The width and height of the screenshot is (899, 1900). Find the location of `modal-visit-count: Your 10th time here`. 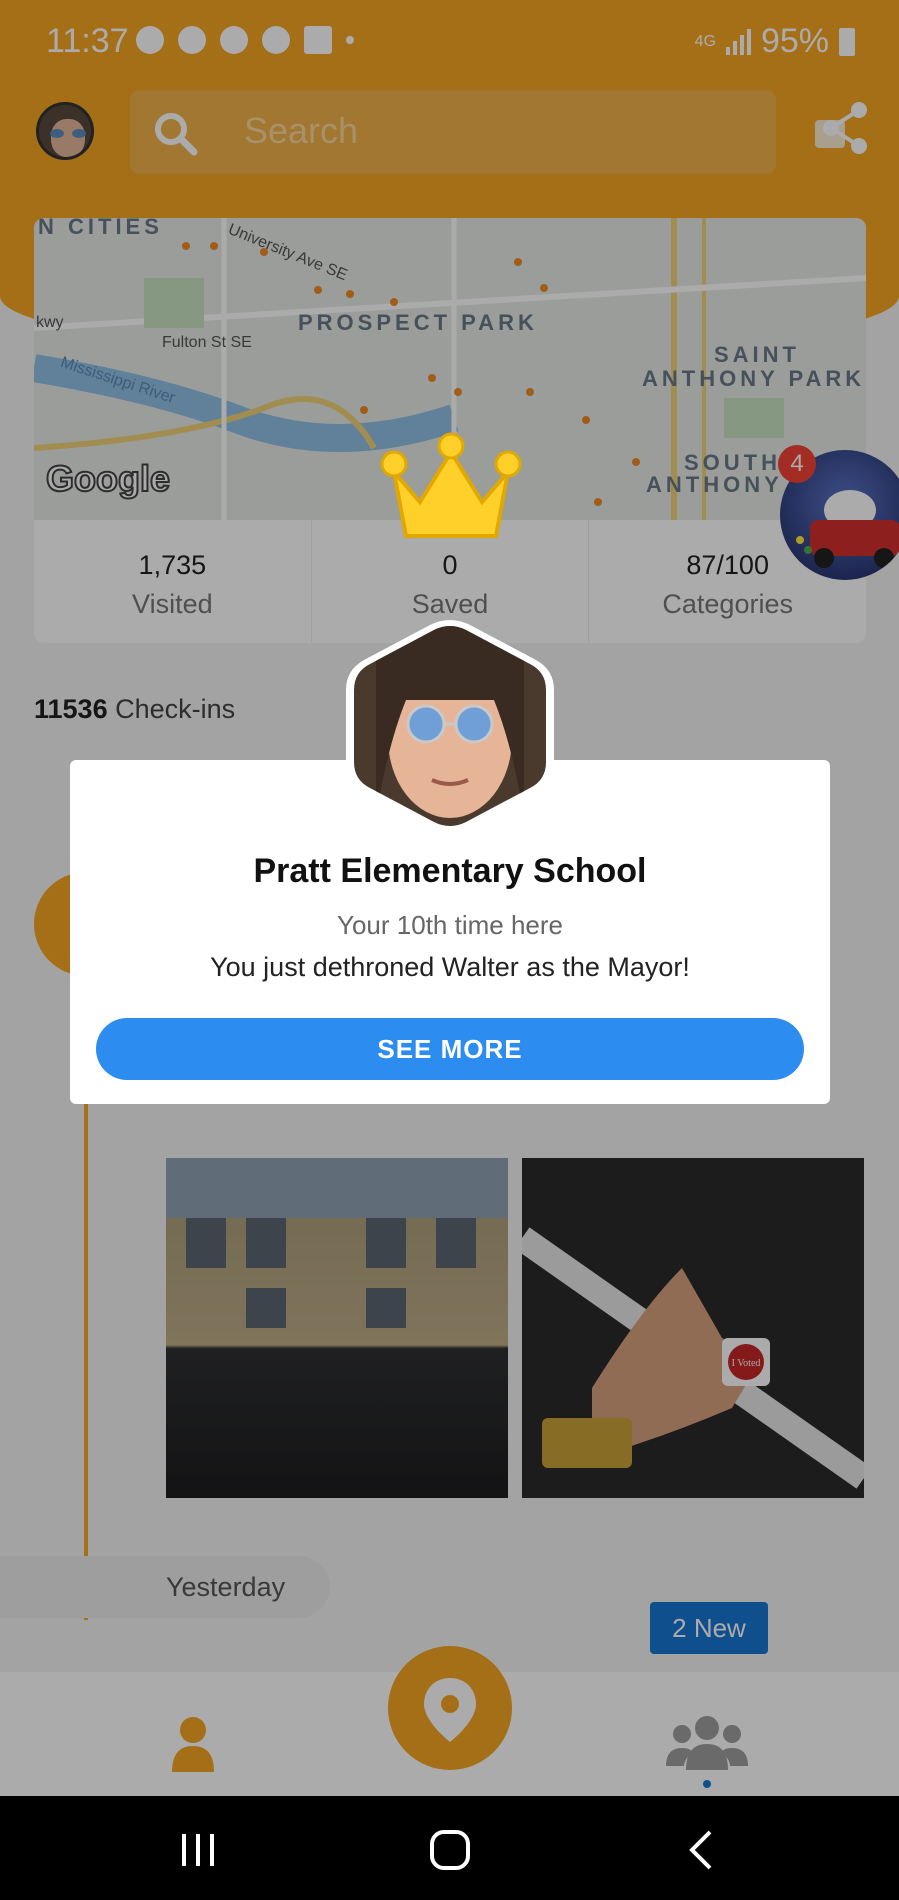

modal-visit-count: Your 10th time here is located at coordinates (450, 925).